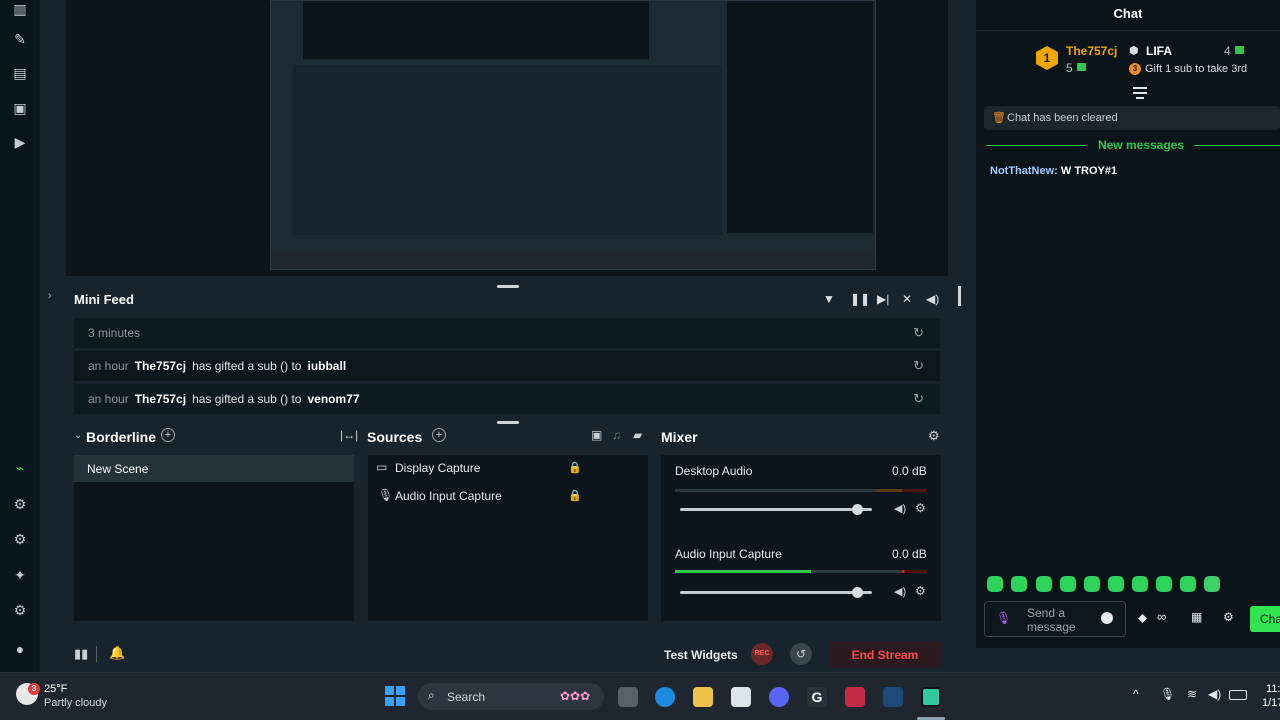 This screenshot has height=720, width=1280. Describe the element at coordinates (20, 142) in the screenshot. I see `media-play-icon: ▶` at that location.